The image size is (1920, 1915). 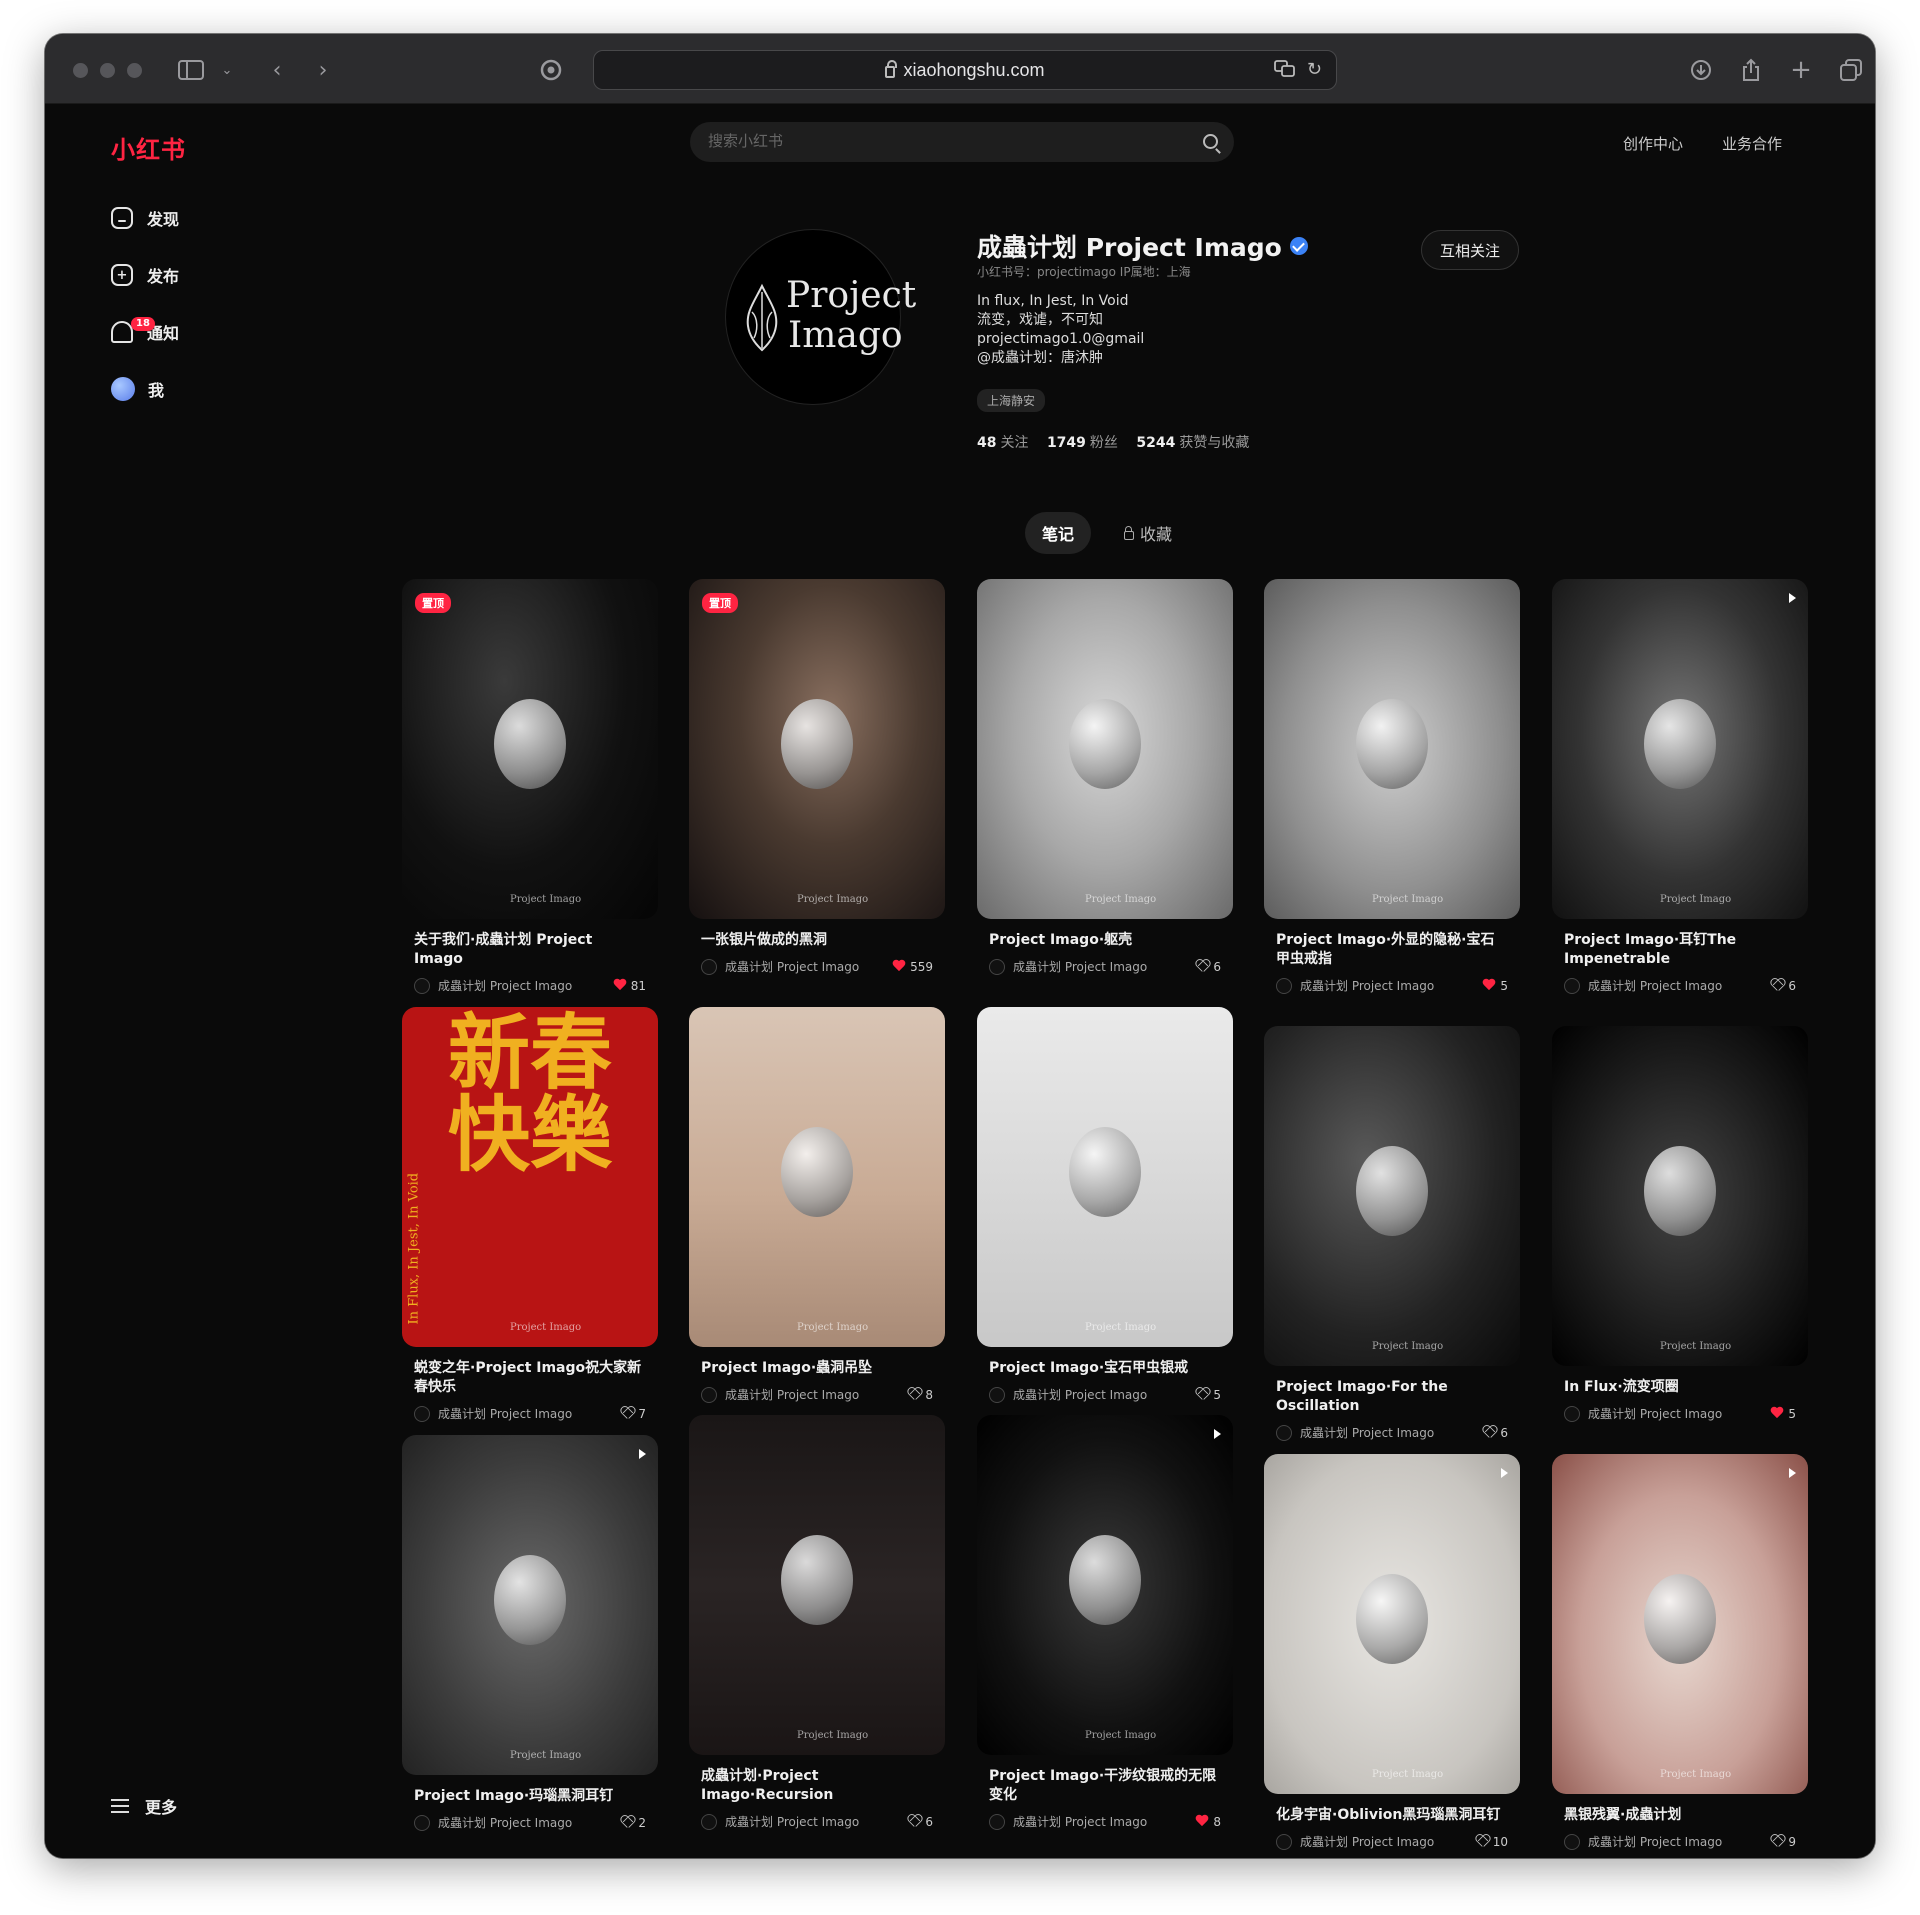 I want to click on note-title: 关于我们·成蟲计划 Project Imago, so click(x=530, y=950).